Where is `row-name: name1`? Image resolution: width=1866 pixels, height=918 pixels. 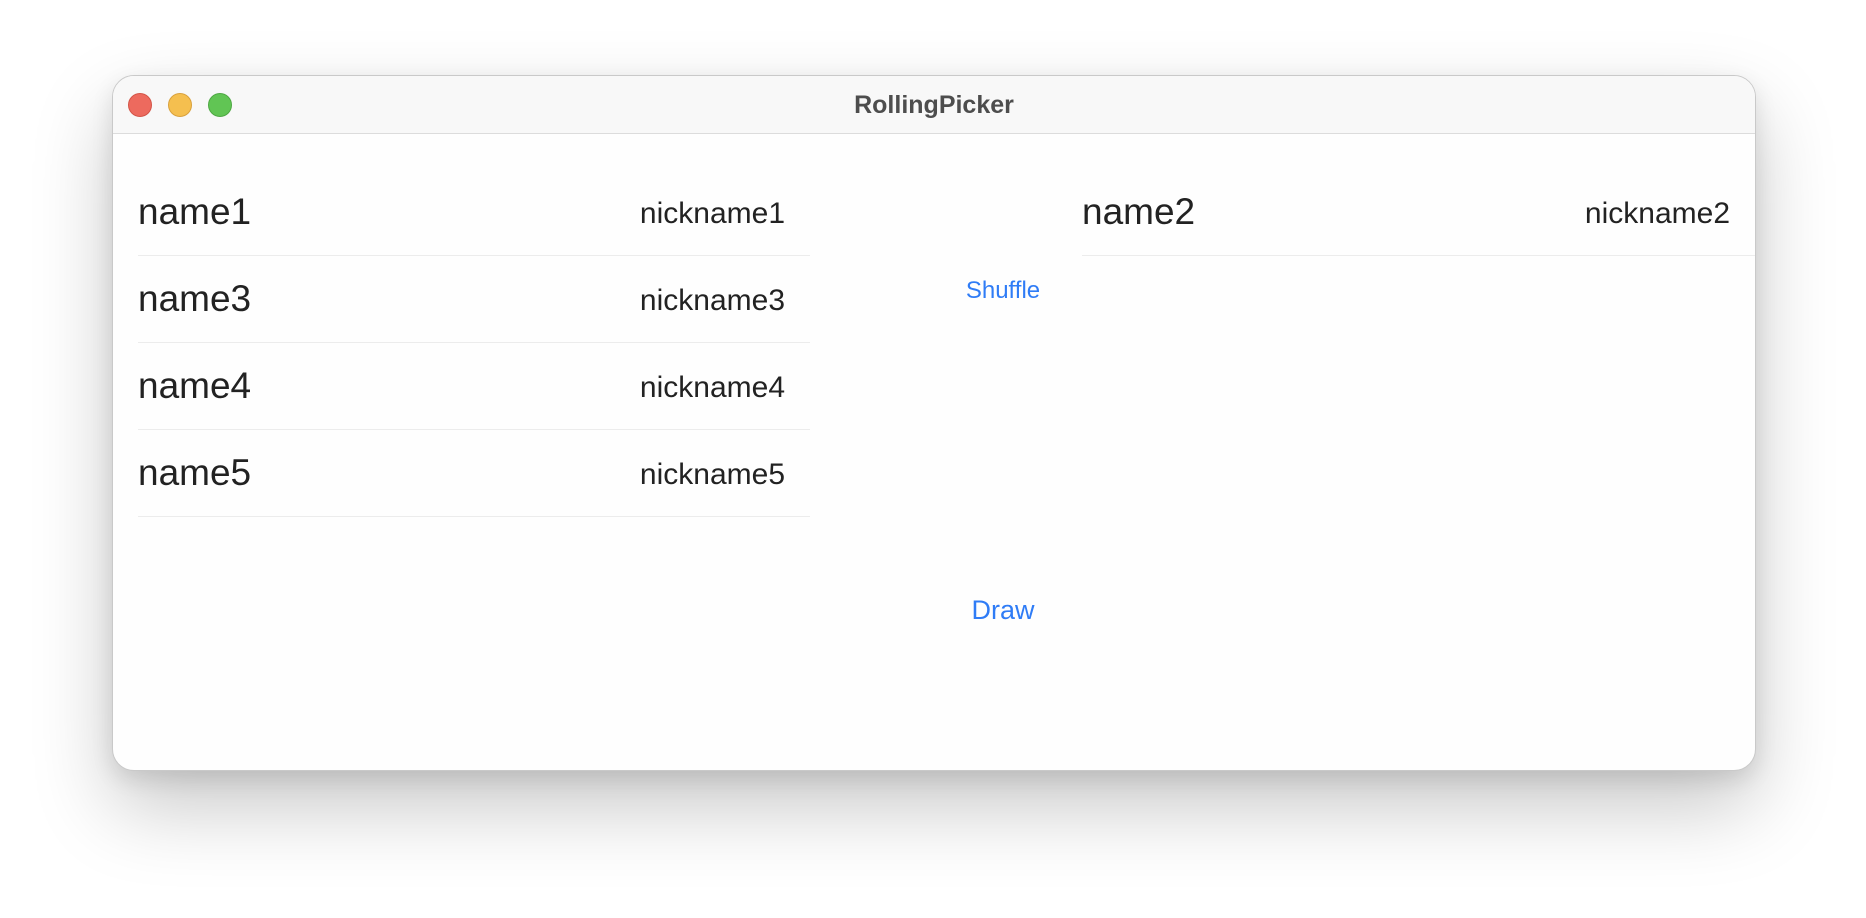
row-name: name1 is located at coordinates (195, 211).